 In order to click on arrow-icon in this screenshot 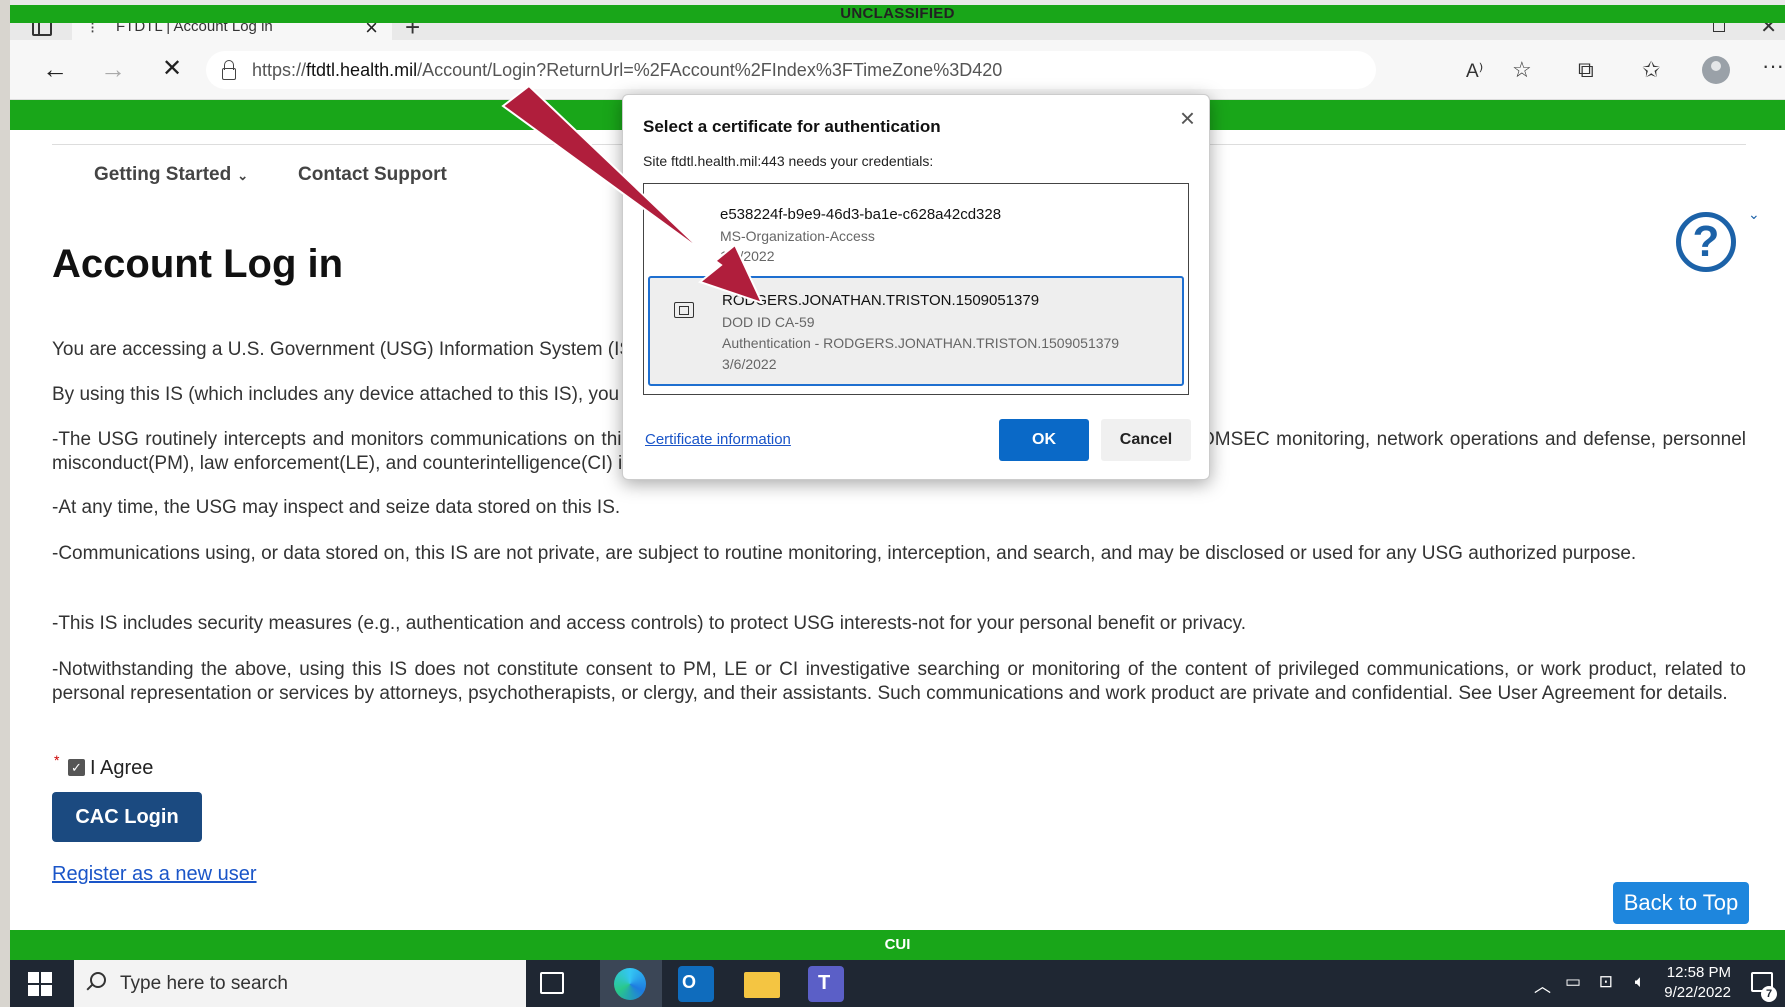, I will do `click(632, 194)`.